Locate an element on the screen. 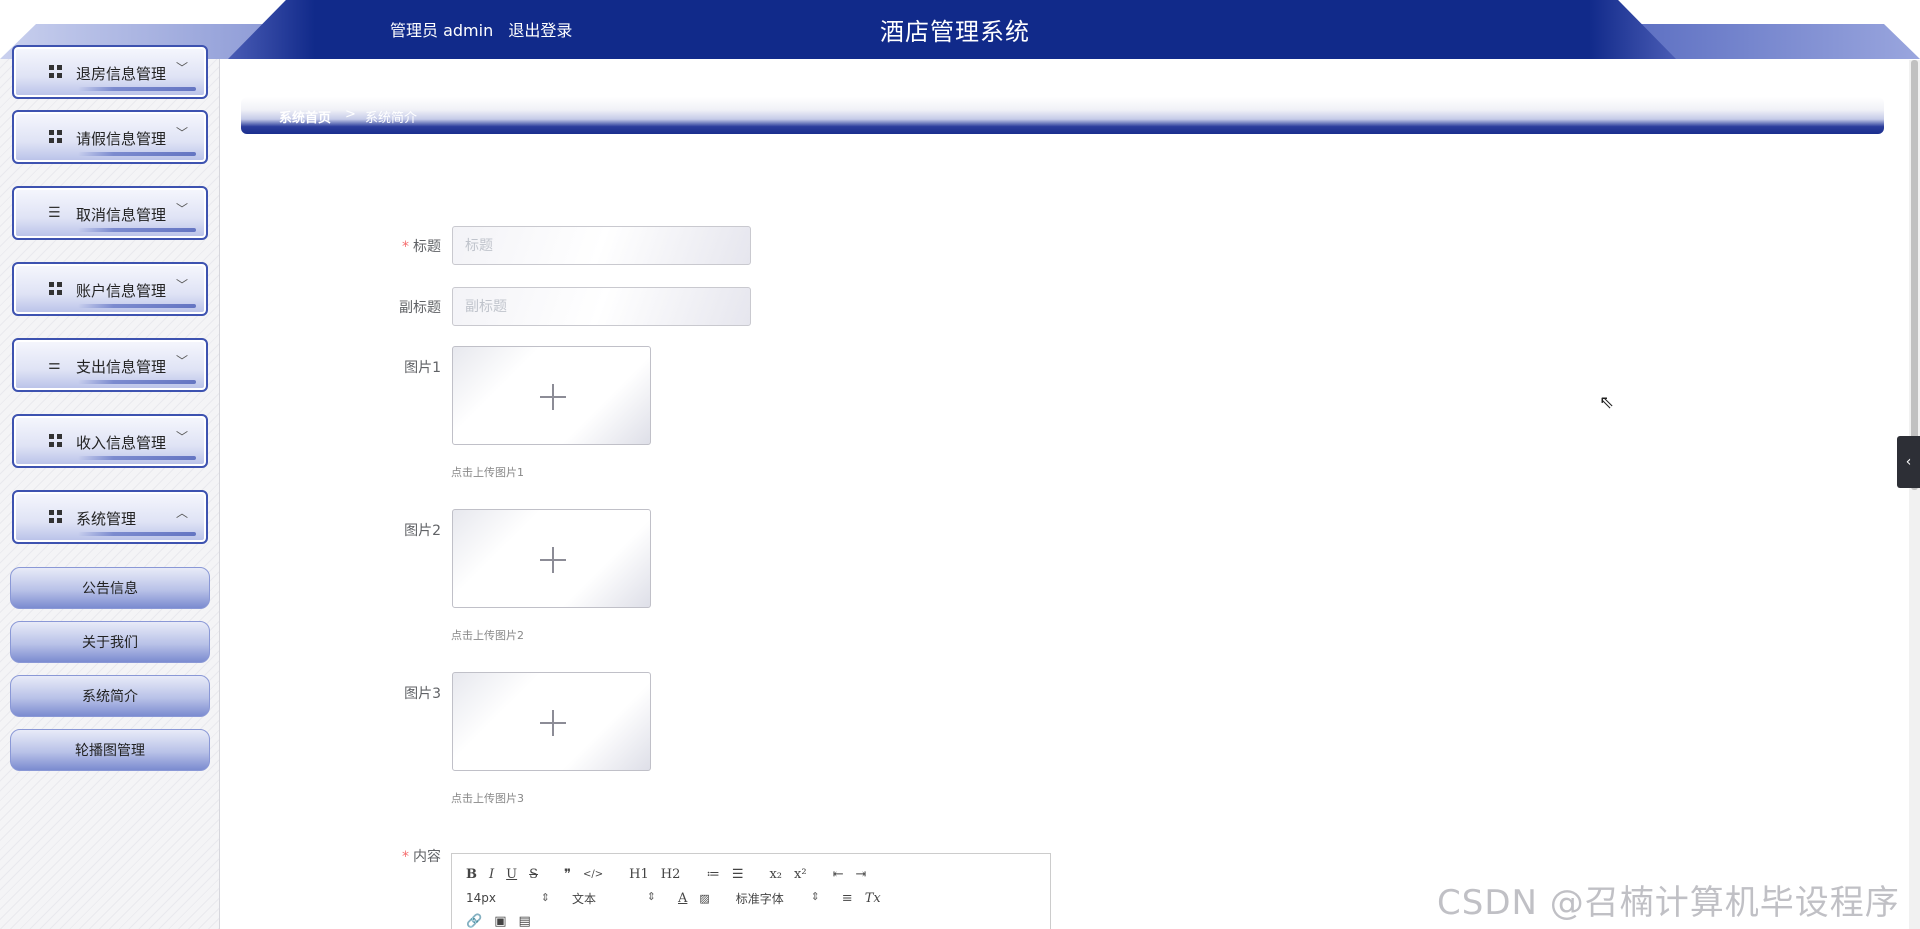 The width and height of the screenshot is (1920, 929). title-label-text: 标题 is located at coordinates (427, 247).